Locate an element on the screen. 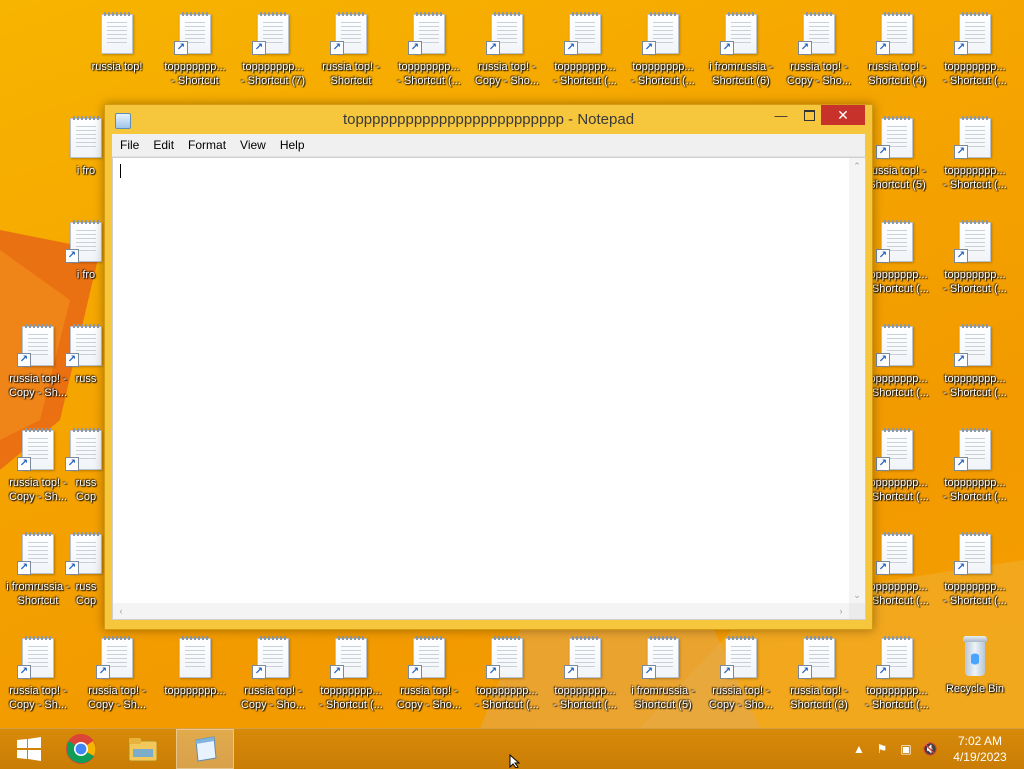  desktop-icon: ↗ i fromrussia - Shortcut (6) is located at coordinates (741, 52).